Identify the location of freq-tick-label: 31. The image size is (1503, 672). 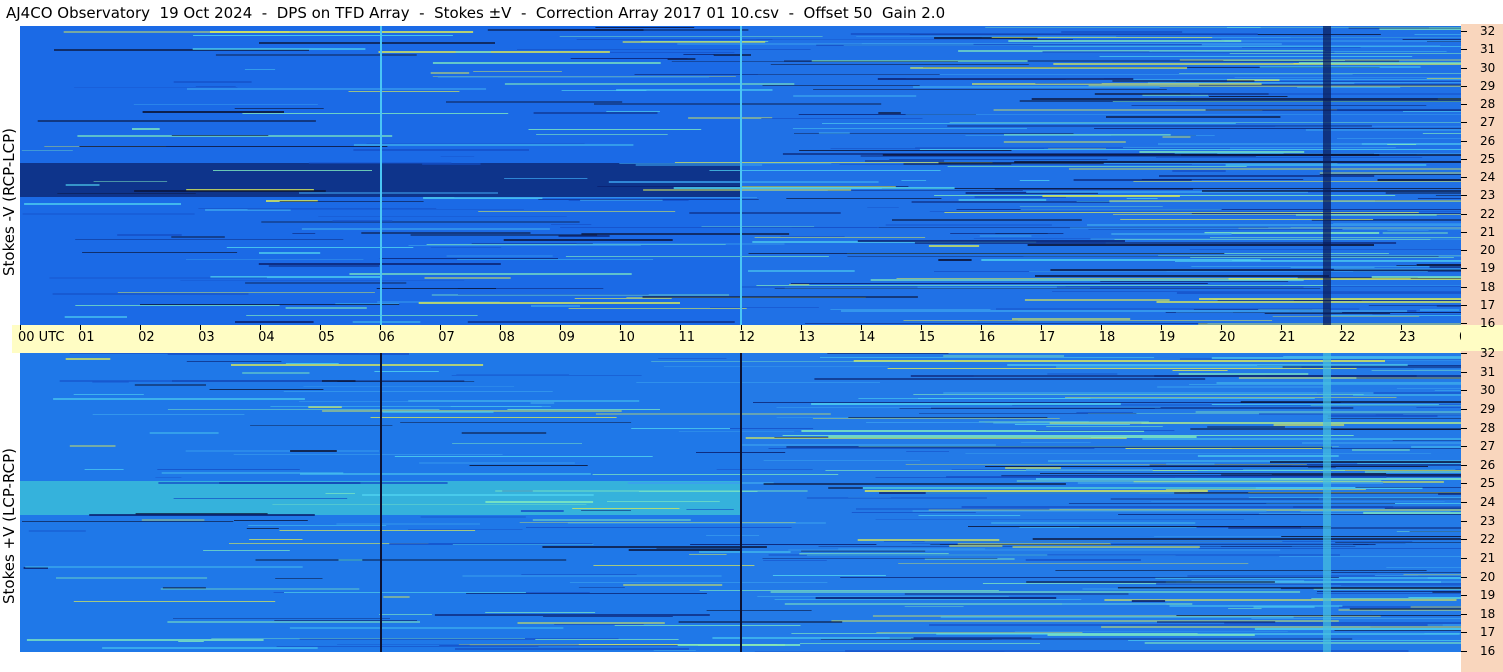
(1488, 371).